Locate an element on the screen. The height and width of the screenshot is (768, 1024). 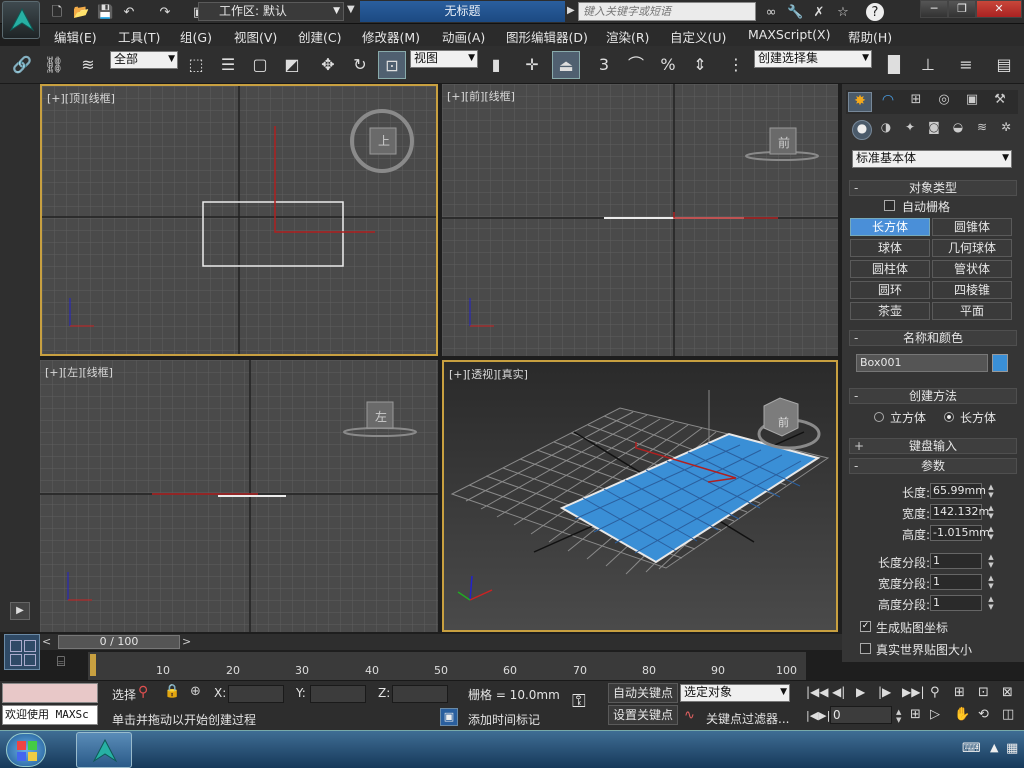
width-spinner: ▲ ▼ is located at coordinates (991, 512).